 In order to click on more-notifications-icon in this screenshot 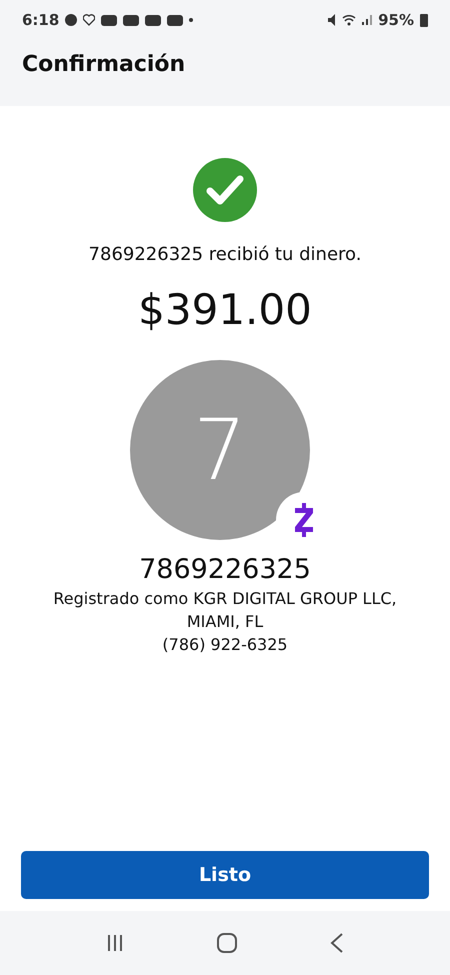, I will do `click(191, 20)`.